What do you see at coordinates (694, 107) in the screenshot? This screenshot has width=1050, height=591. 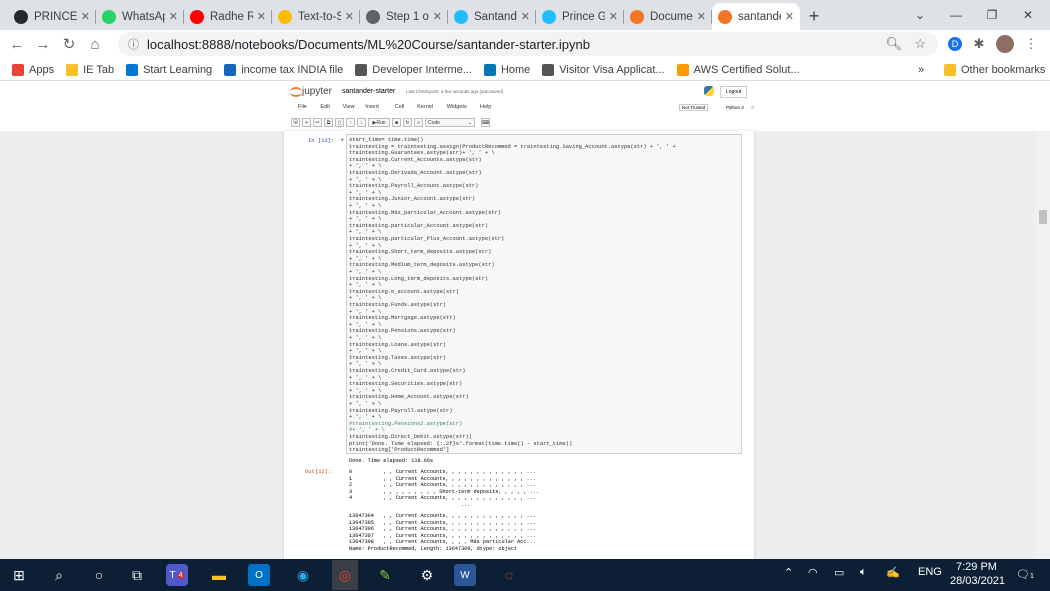 I see `trusted-indicator: Not Trusted` at bounding box center [694, 107].